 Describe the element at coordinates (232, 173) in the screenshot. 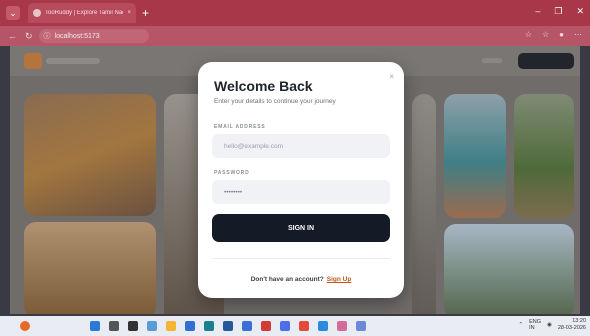

I see `password-label: PASSWORD` at that location.